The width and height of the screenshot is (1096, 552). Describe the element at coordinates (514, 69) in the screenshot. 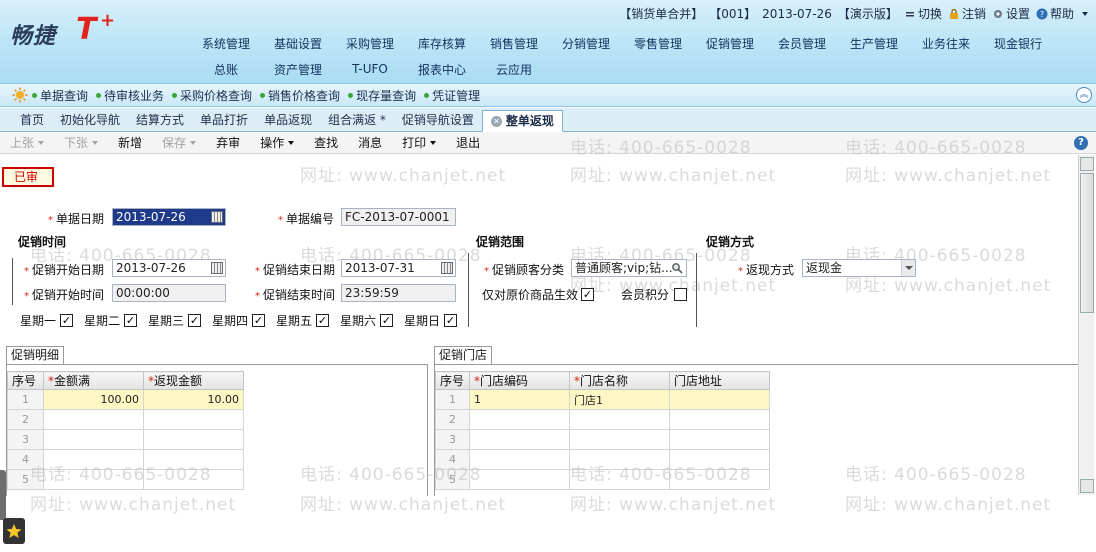

I see `menu-cloud: 云应用` at that location.